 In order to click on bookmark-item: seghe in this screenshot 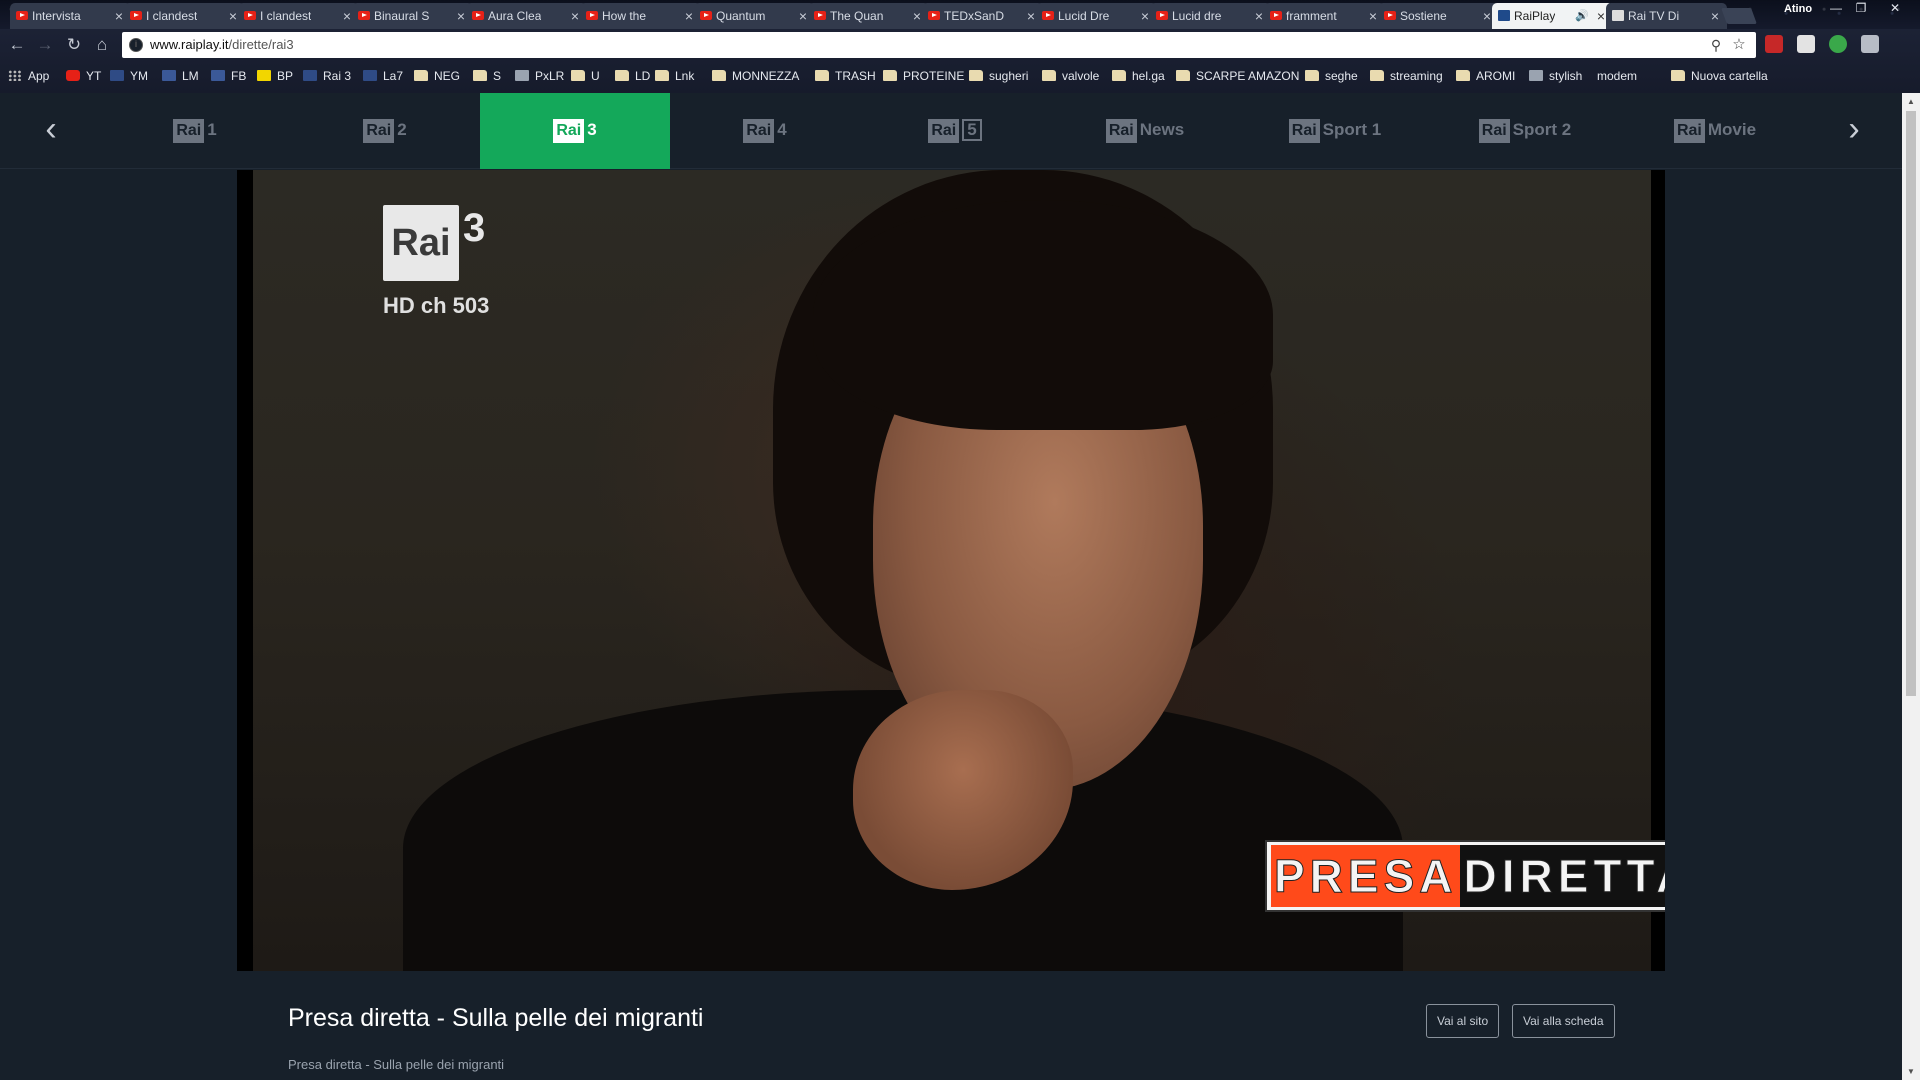, I will do `click(1331, 76)`.